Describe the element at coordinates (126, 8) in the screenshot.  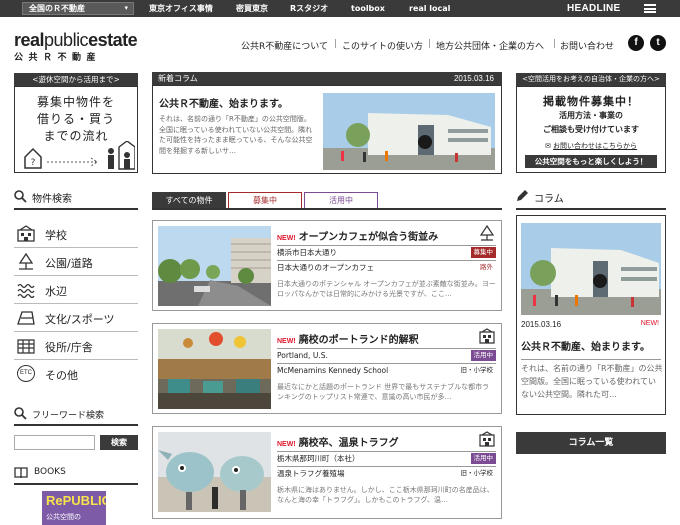
I see `chevron-down-icon: ▾` at that location.